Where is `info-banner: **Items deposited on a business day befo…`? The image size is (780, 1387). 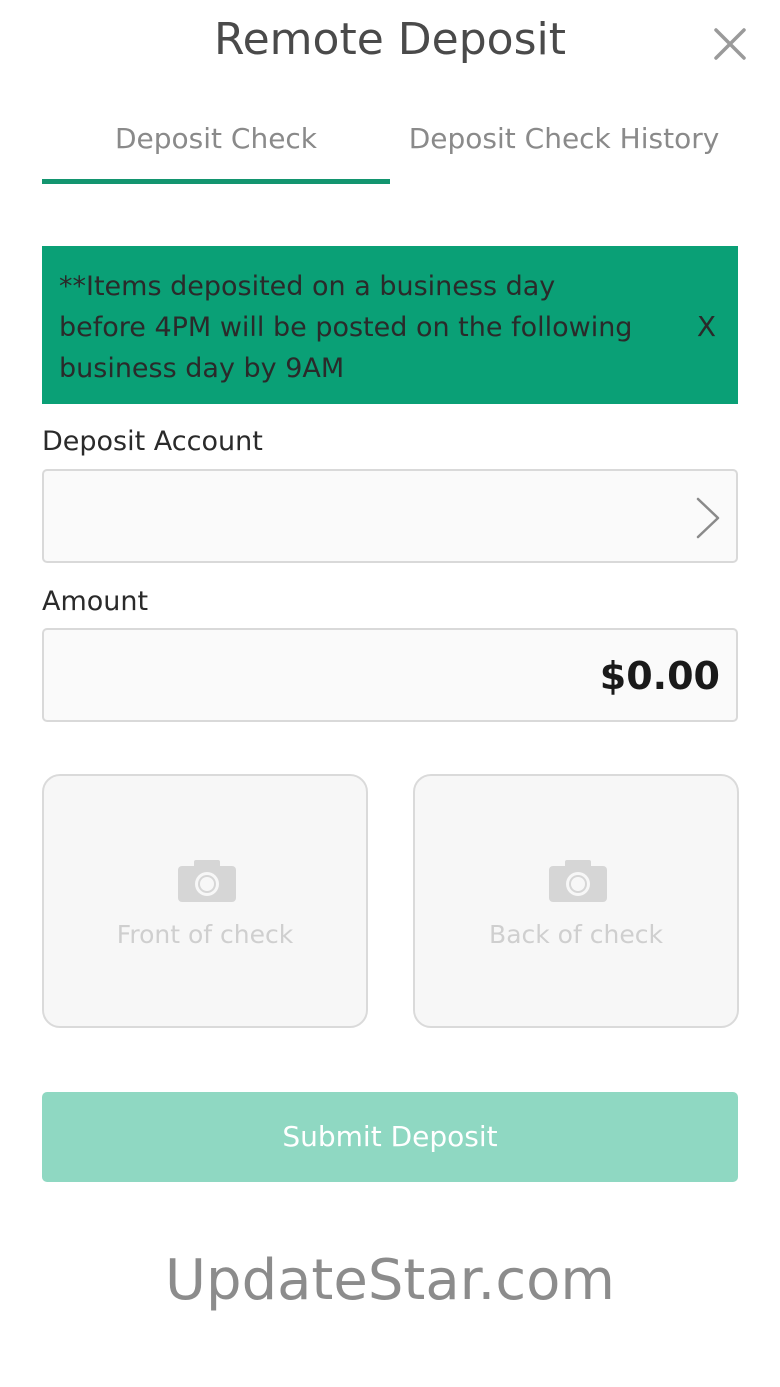 info-banner: **Items deposited on a business day befo… is located at coordinates (390, 325).